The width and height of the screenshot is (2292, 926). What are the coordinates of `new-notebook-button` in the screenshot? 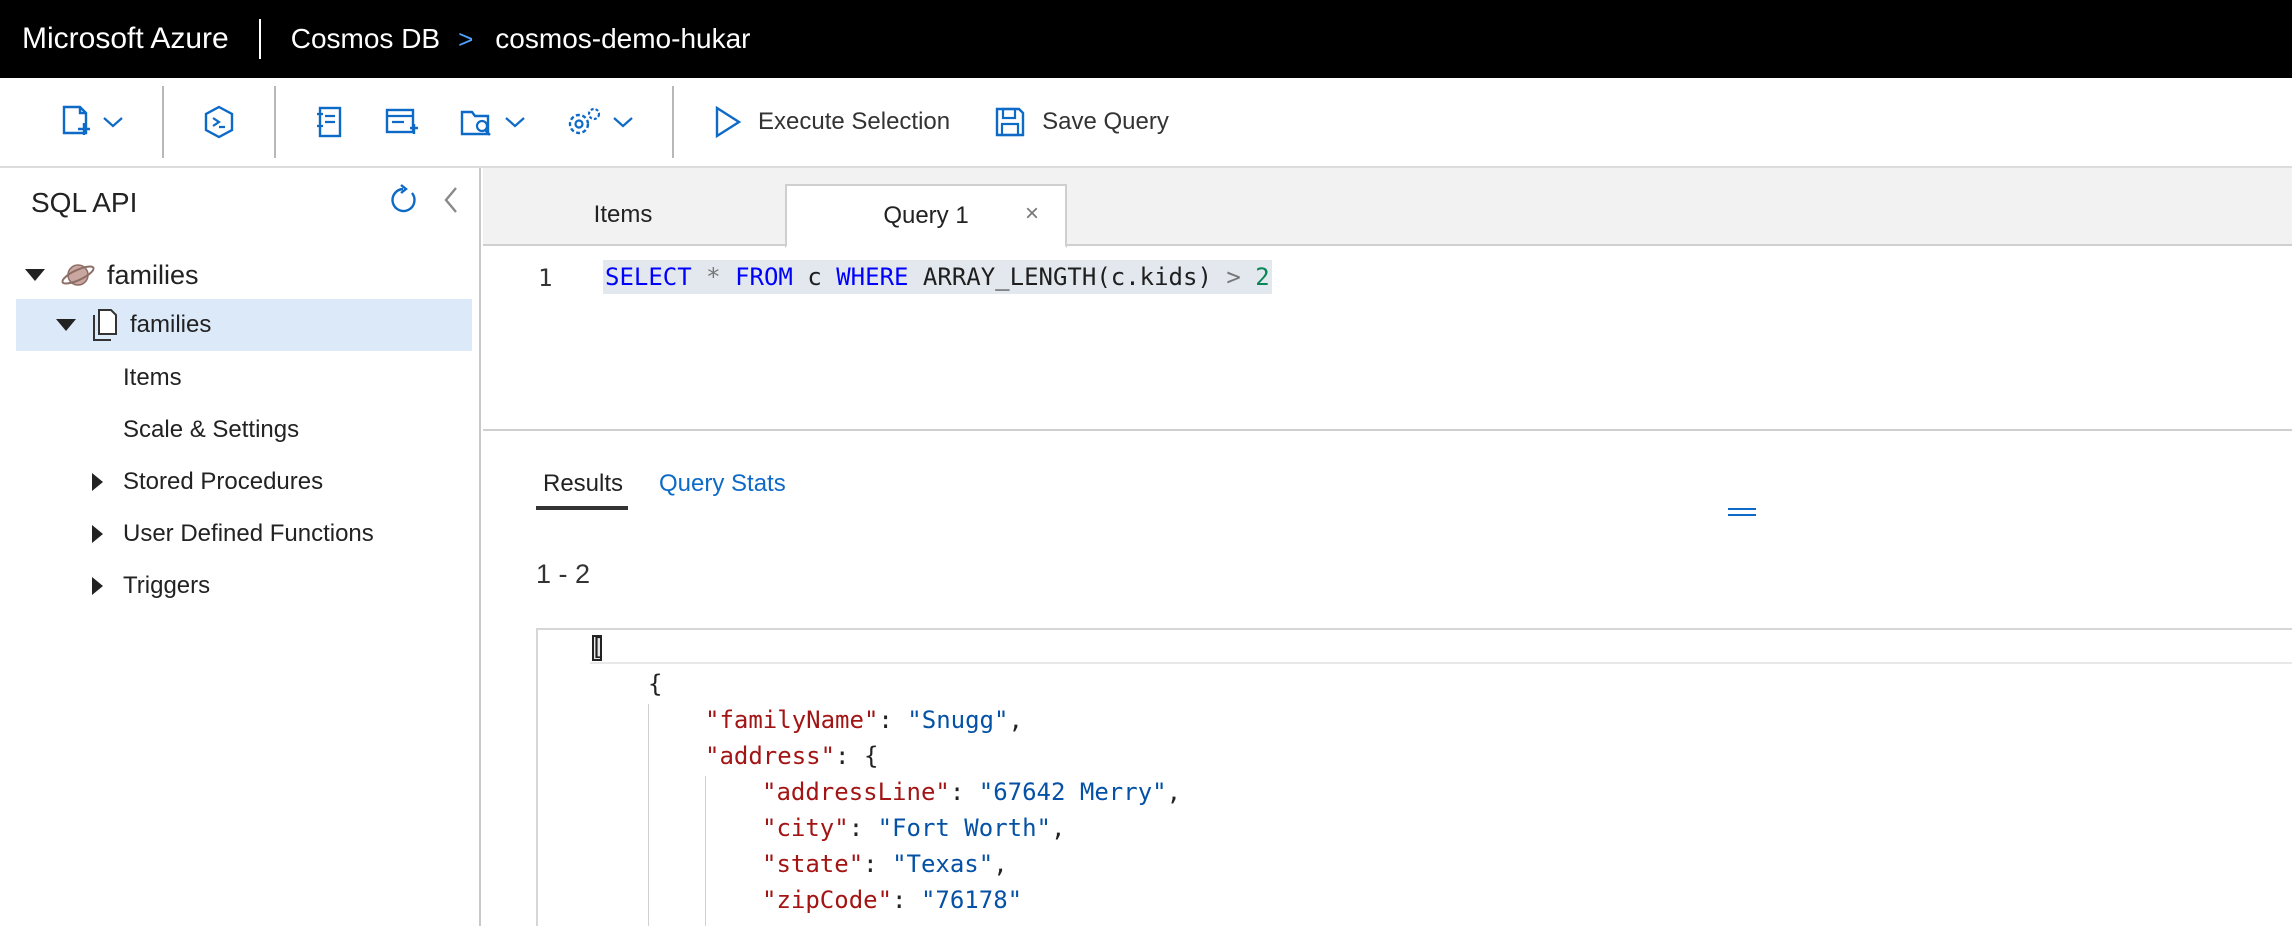 It's located at (330, 122).